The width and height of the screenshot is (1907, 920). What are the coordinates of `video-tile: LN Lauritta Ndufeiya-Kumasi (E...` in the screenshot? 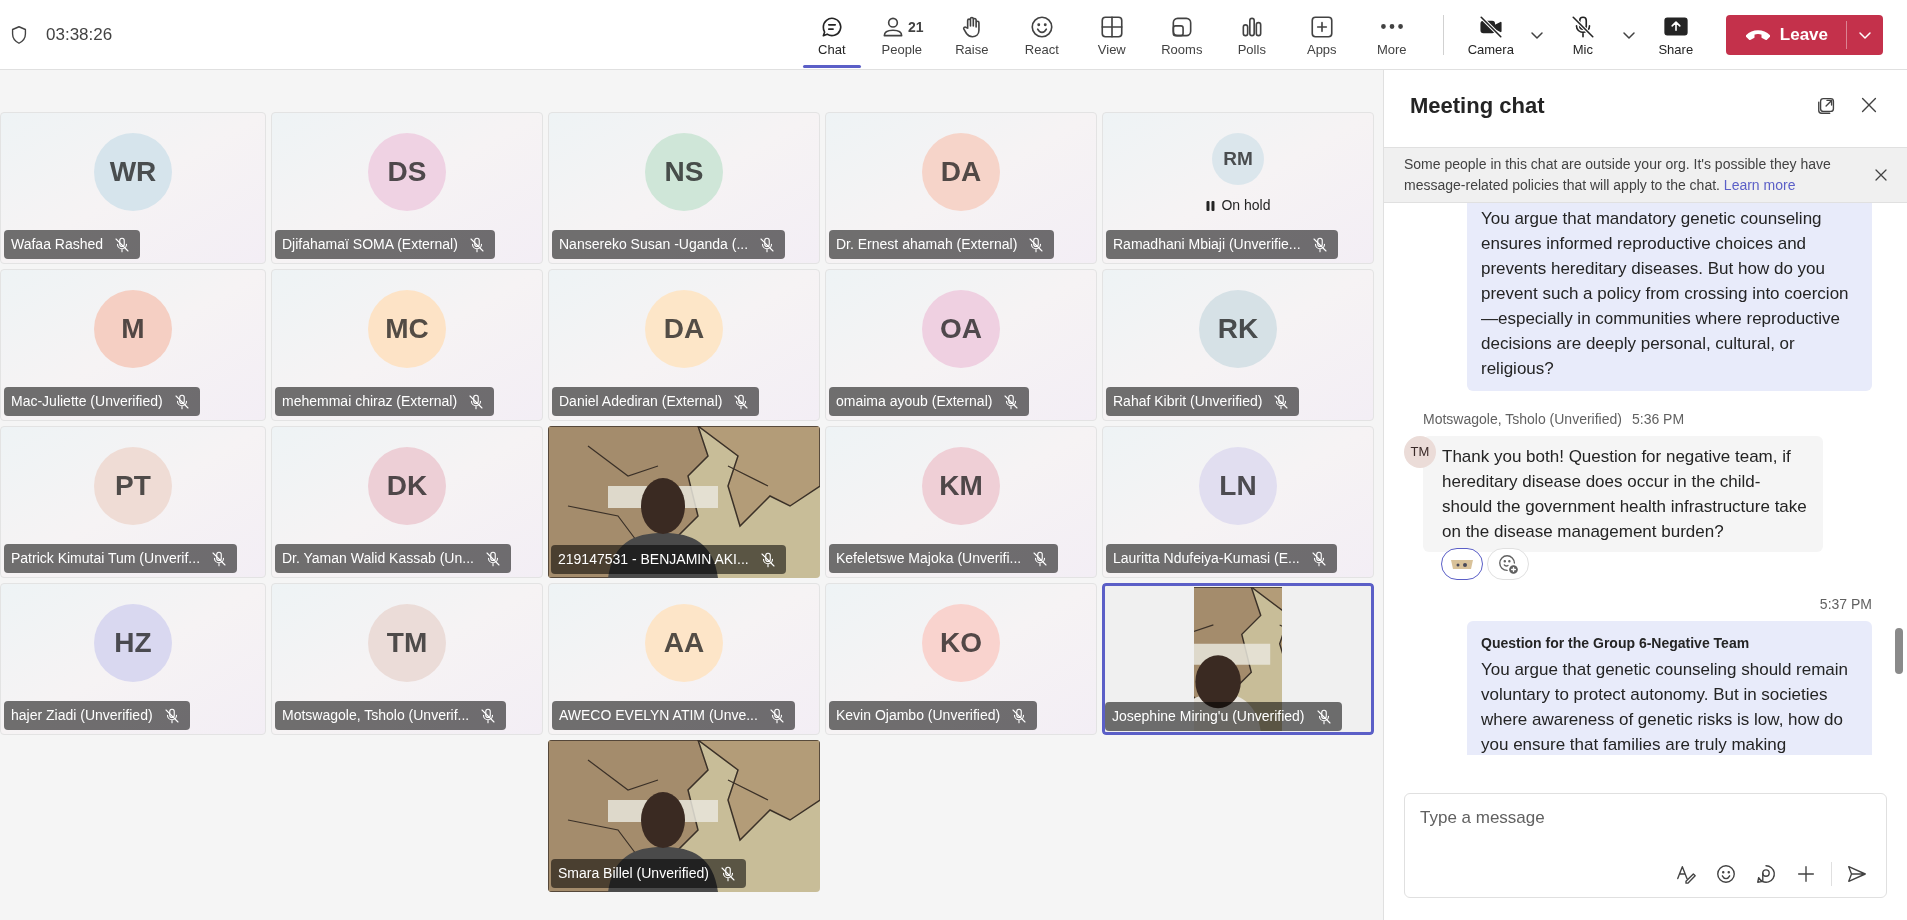 It's located at (1238, 502).